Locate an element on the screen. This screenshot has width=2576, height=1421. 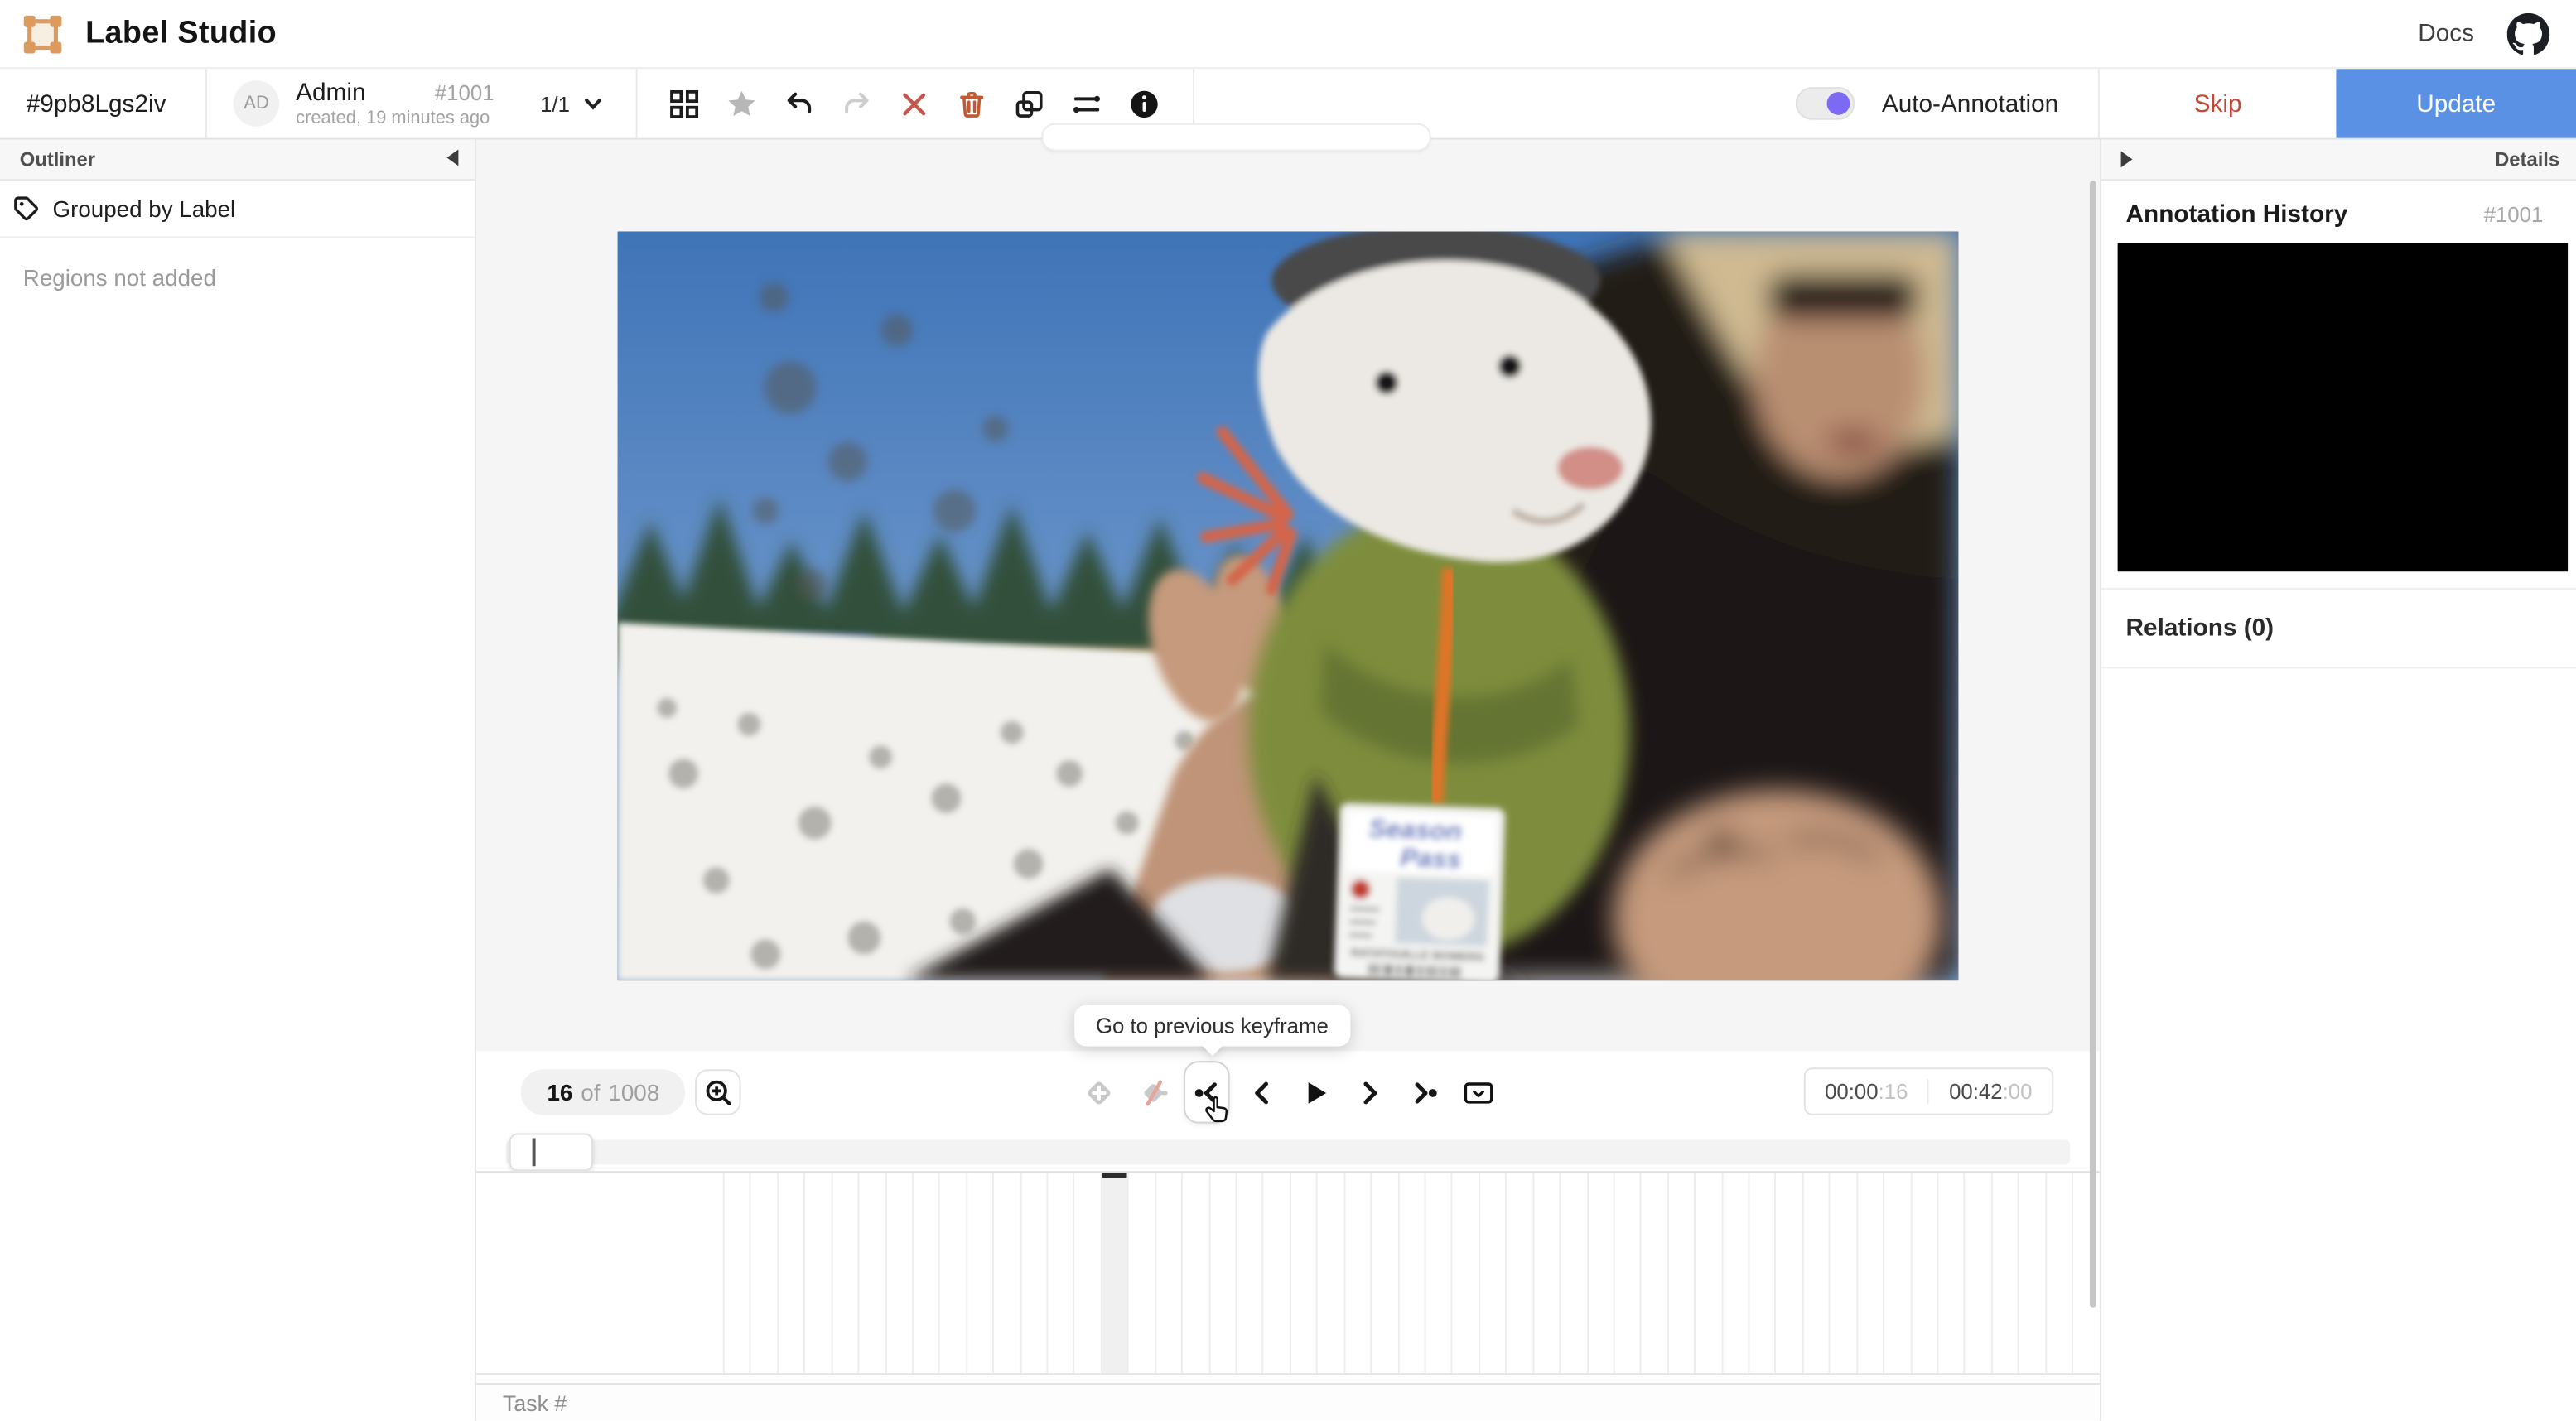
delete-annotation-button is located at coordinates (972, 103).